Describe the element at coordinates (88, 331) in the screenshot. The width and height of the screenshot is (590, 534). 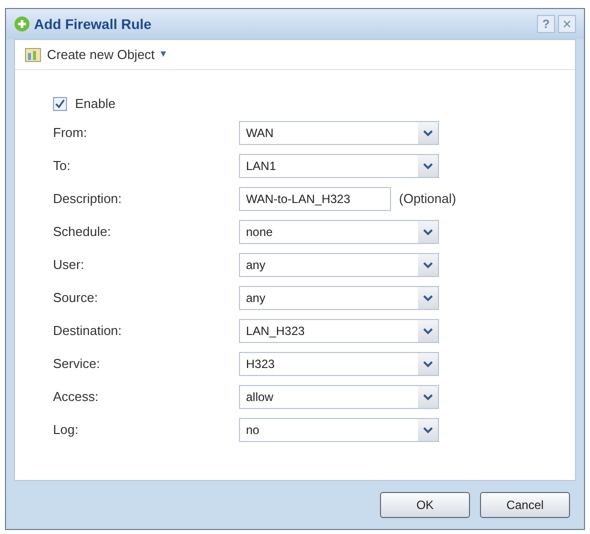
I see `field-label: Destination:` at that location.